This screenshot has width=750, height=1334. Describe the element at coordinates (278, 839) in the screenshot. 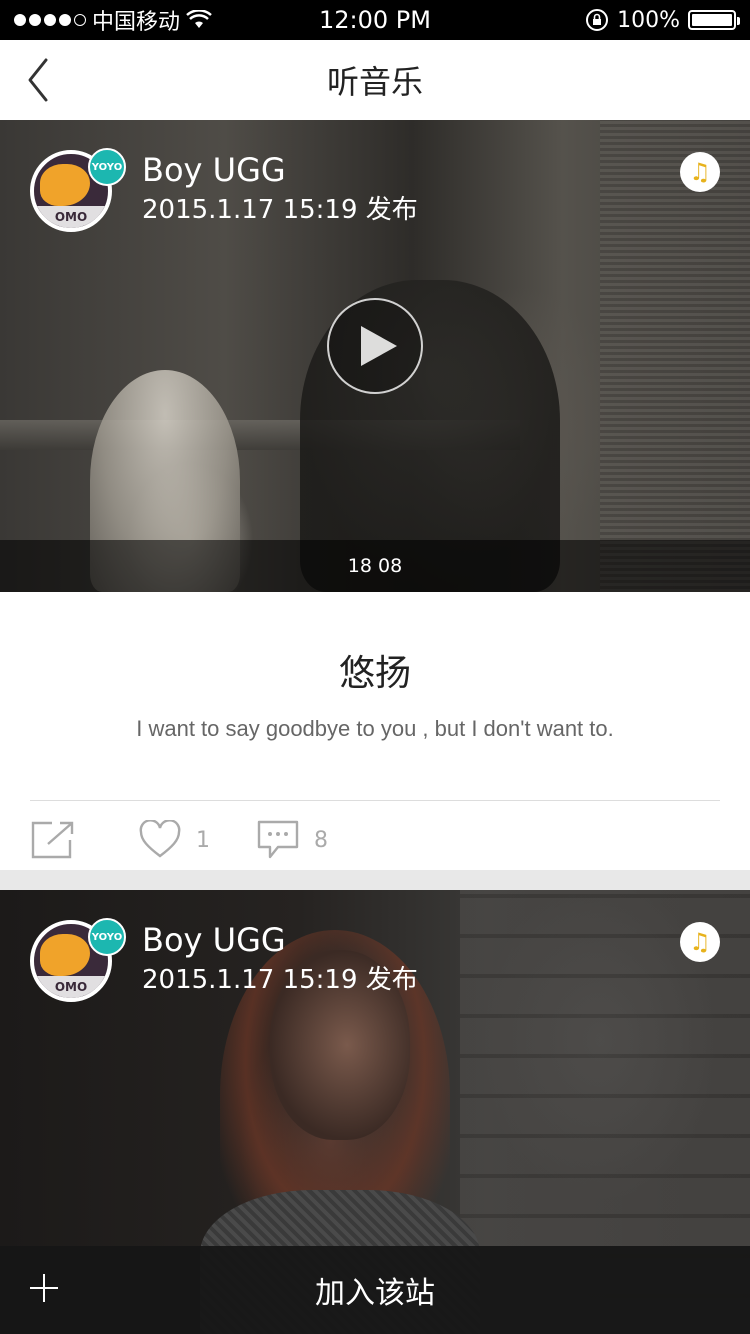

I see `comment-icon` at that location.